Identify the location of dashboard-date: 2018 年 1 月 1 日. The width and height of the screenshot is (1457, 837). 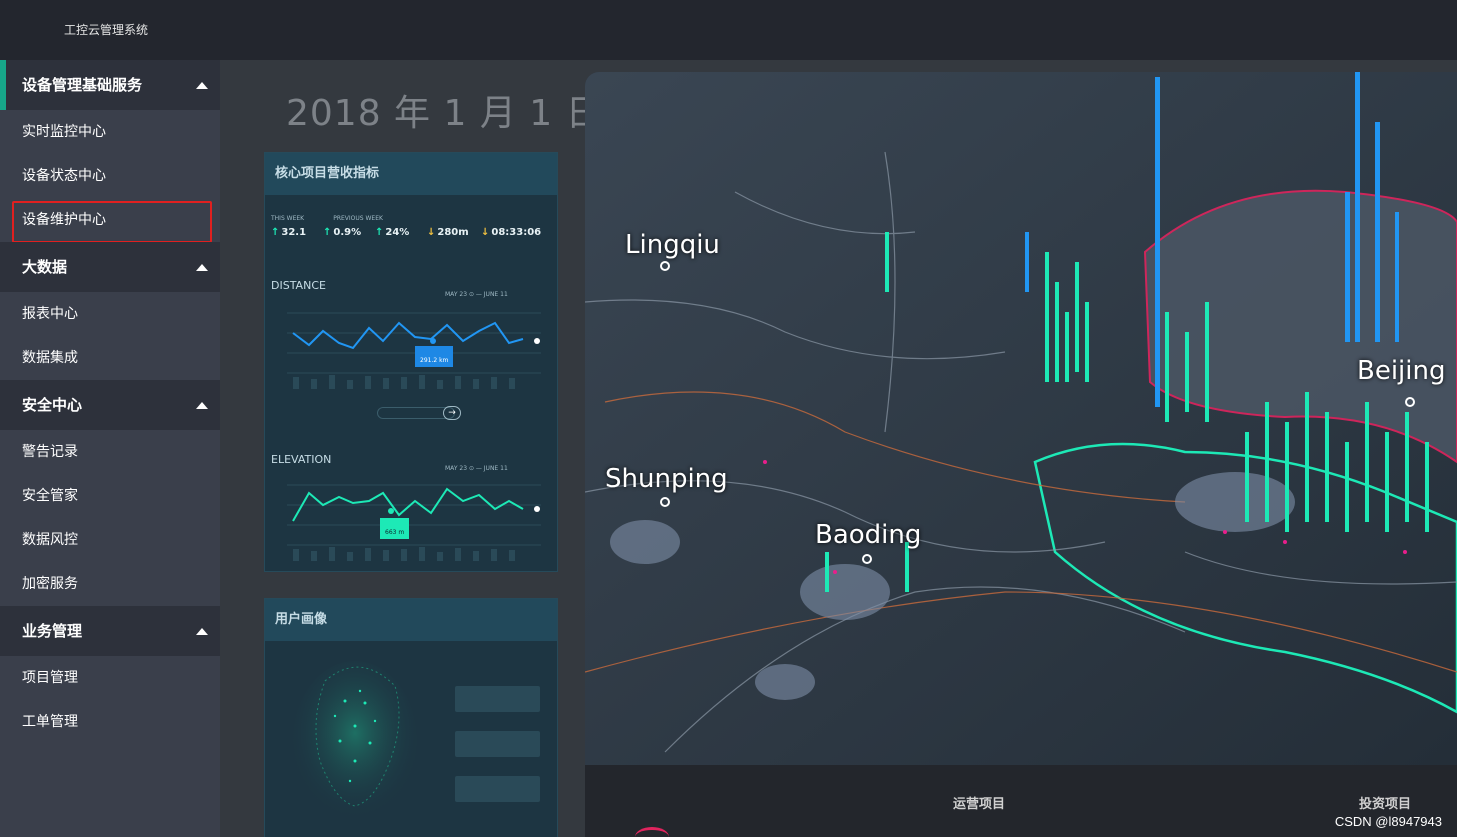
(444, 113).